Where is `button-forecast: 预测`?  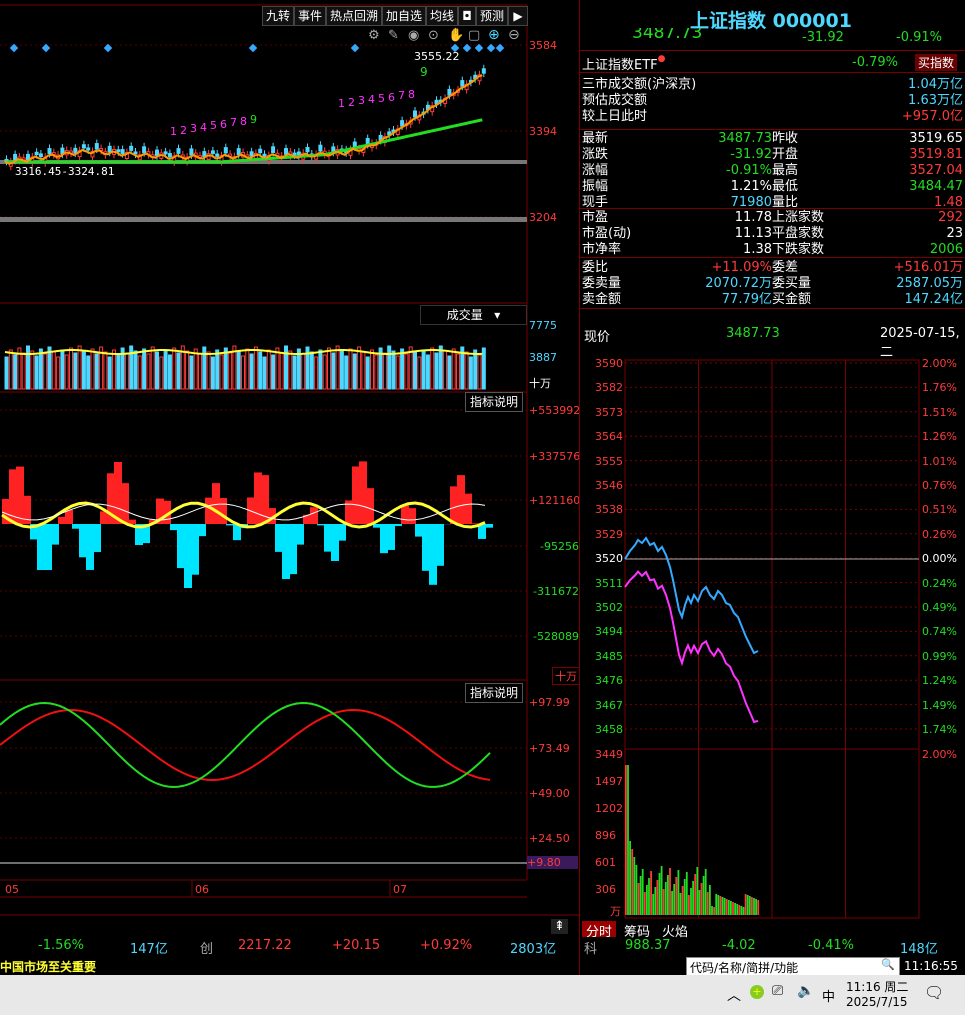
button-forecast: 预测 is located at coordinates (492, 16).